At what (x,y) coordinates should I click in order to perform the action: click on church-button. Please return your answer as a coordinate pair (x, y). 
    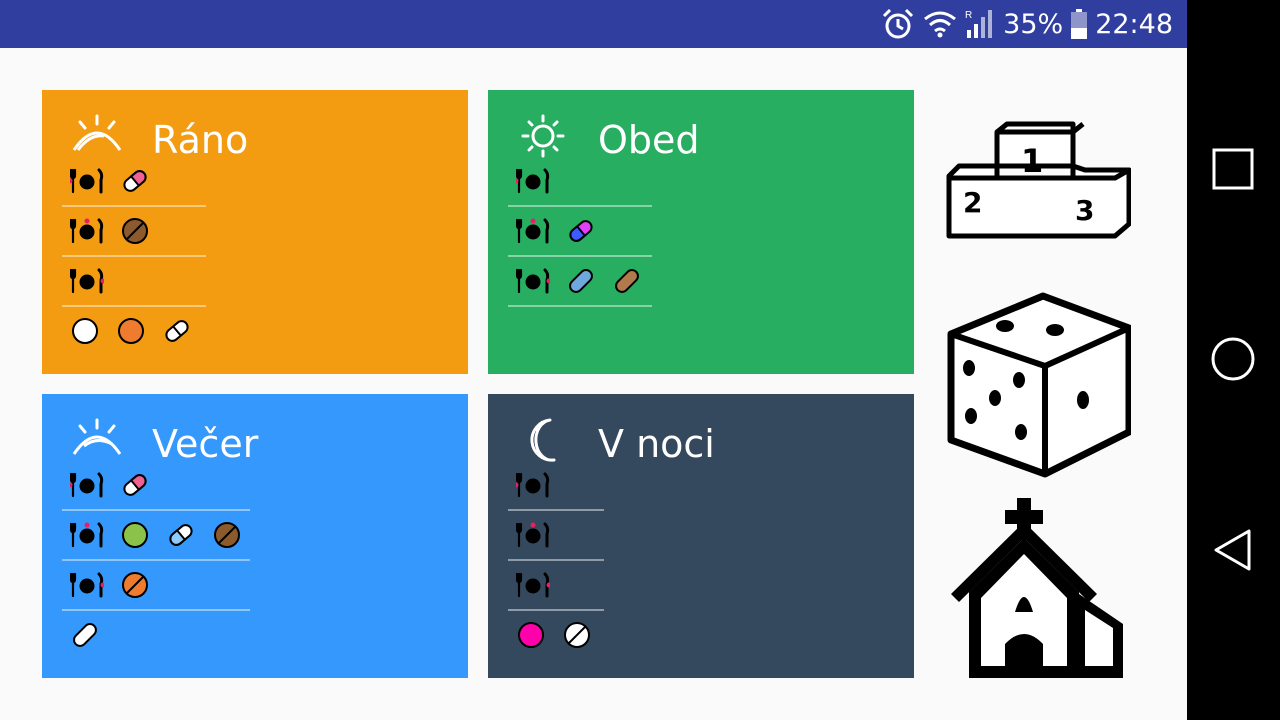
    Looking at the image, I should click on (1038, 587).